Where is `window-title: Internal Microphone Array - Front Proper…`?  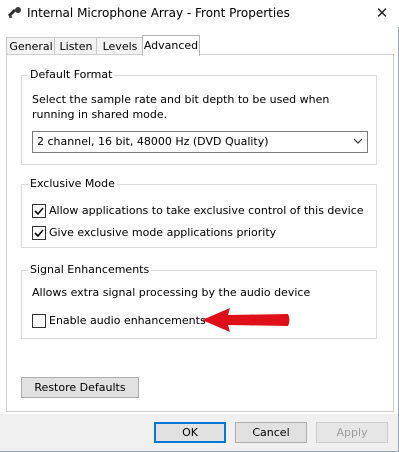 window-title: Internal Microphone Array - Front Proper… is located at coordinates (158, 13).